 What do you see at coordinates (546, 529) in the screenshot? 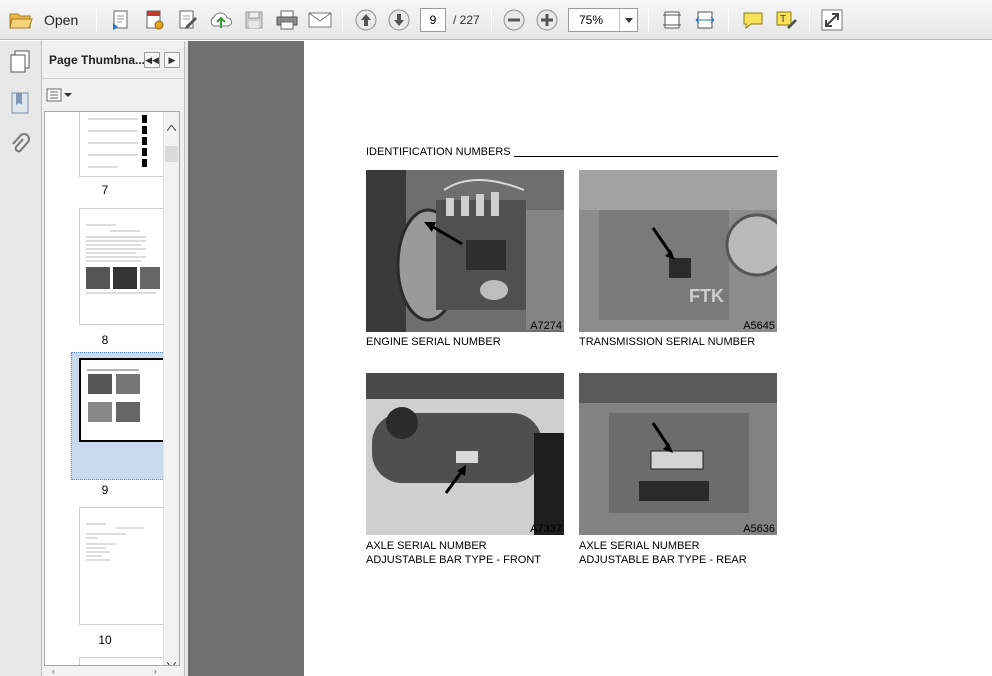
I see `photo-code: A7337` at bounding box center [546, 529].